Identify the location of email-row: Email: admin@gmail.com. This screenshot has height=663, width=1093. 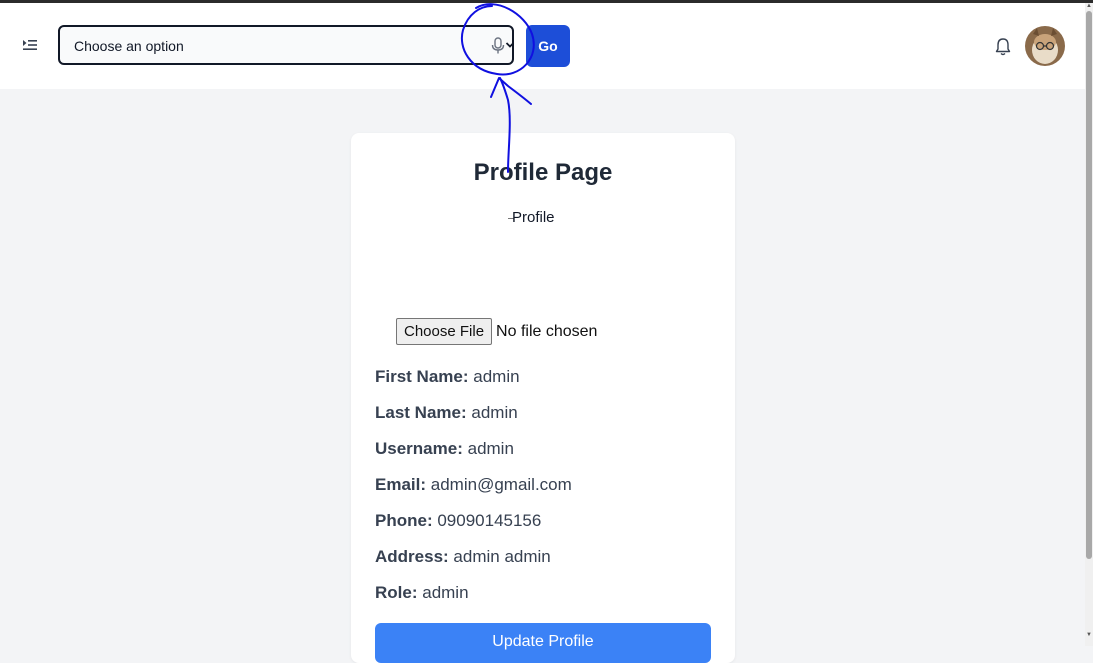
(473, 485).